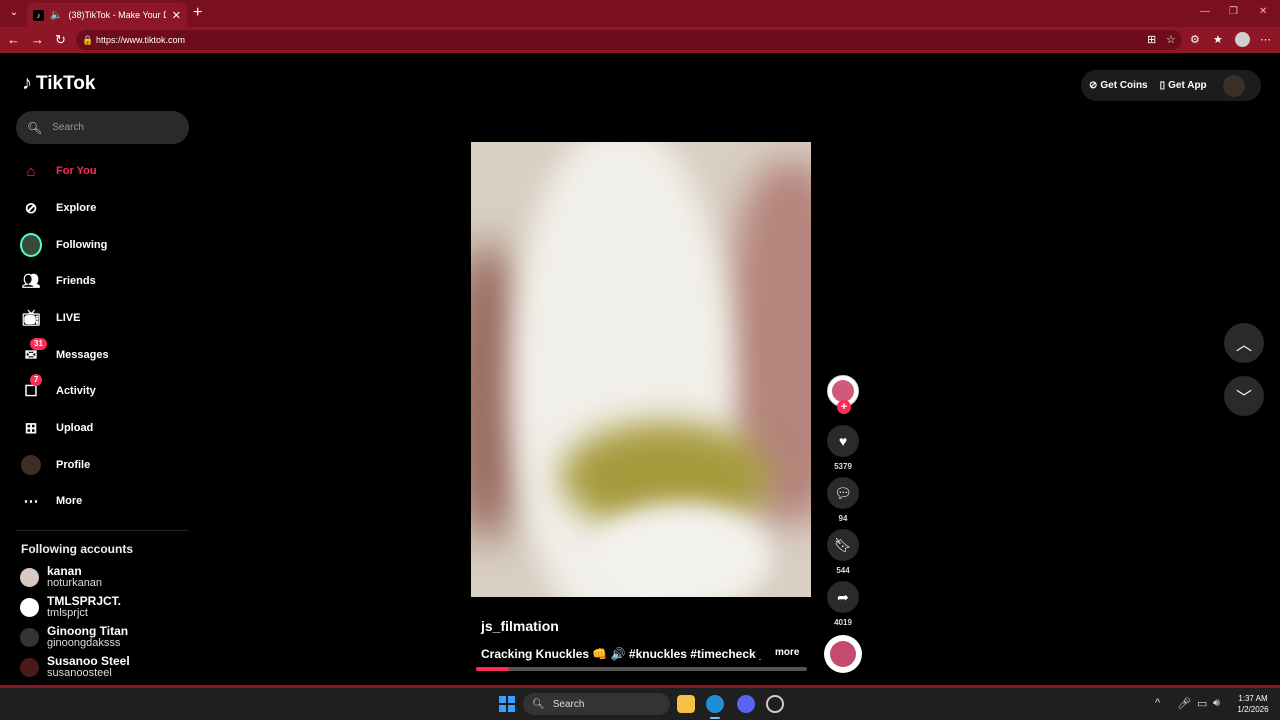 The image size is (1280, 720). I want to click on search-box: 🔍︎, so click(102, 127).